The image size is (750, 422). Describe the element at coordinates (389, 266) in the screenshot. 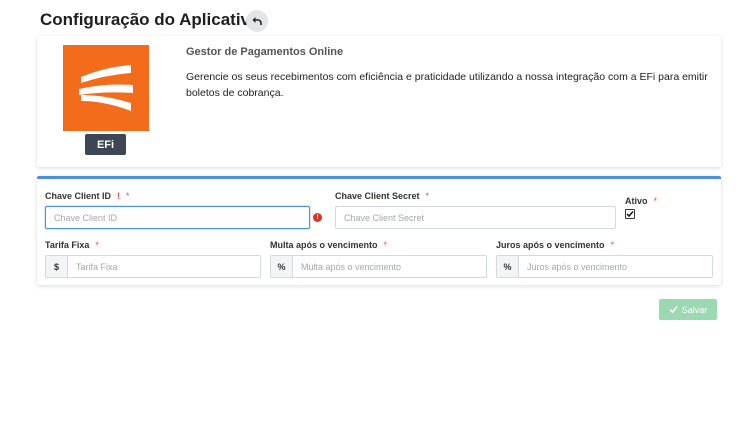

I see `late-fine-input: Multa após o vencimento` at that location.